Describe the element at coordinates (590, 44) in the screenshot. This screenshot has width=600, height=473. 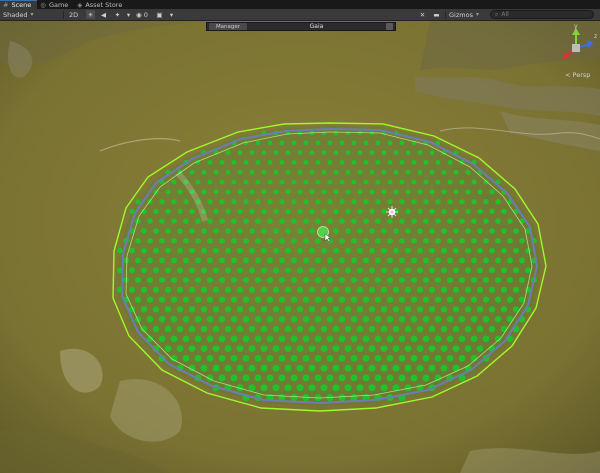
I see `axis-z-cone` at that location.